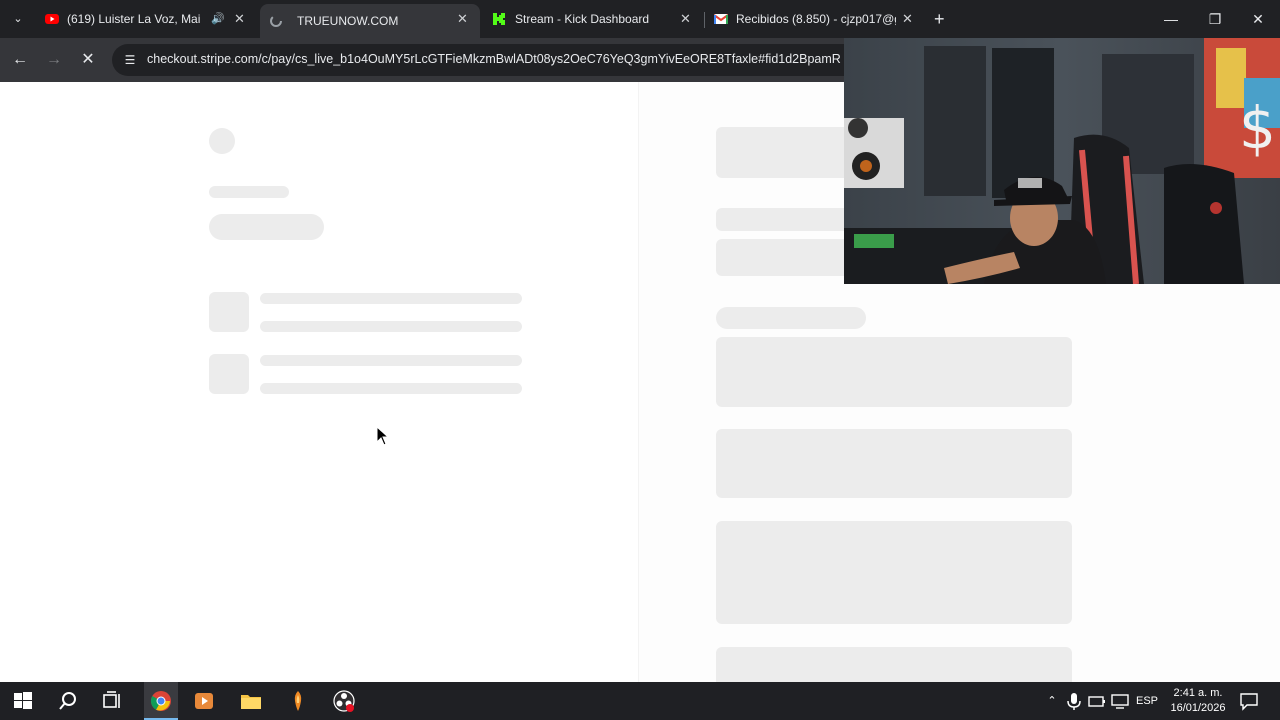 The width and height of the screenshot is (1280, 720). What do you see at coordinates (134, 19) in the screenshot?
I see `tab-title: (619) Luister La Voz, Maikol` at bounding box center [134, 19].